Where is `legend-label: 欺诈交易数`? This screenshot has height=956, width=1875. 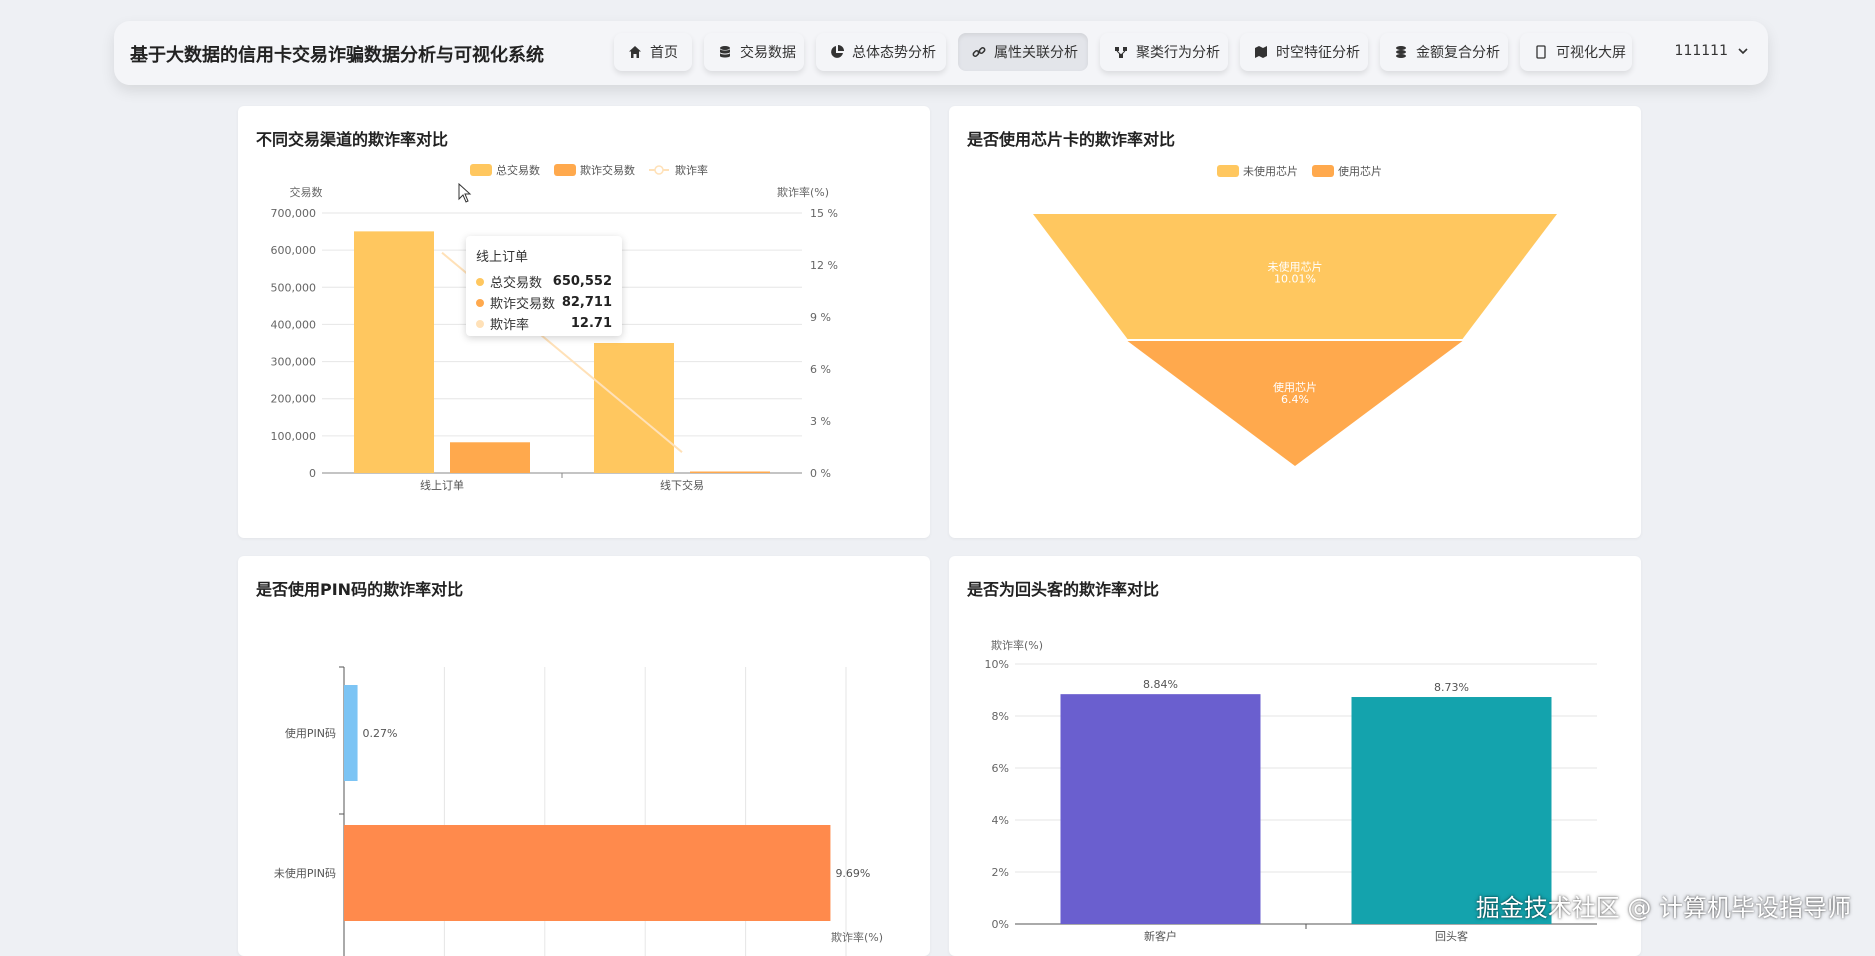
legend-label: 欺诈交易数 is located at coordinates (607, 170).